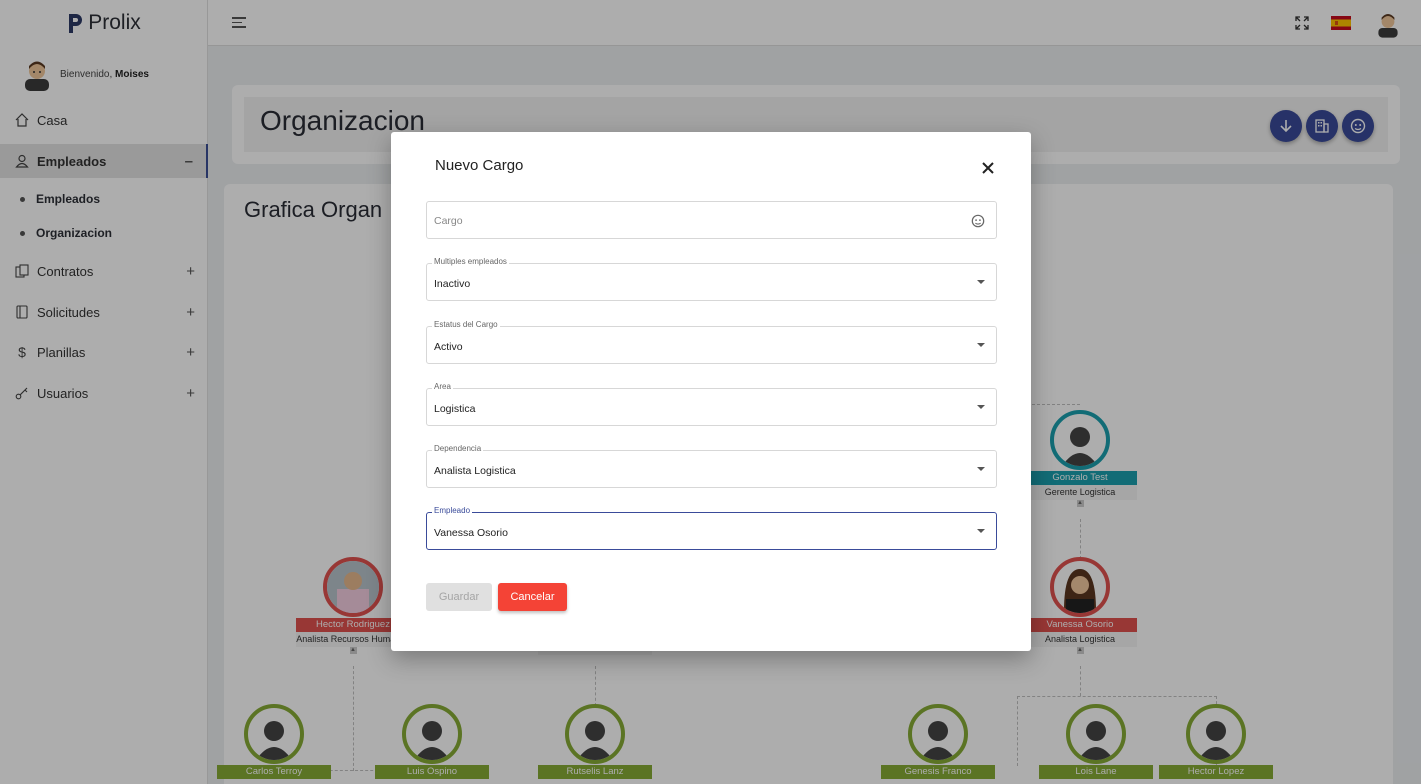 The width and height of the screenshot is (1421, 784). I want to click on cancel-button: Cancelar, so click(532, 597).